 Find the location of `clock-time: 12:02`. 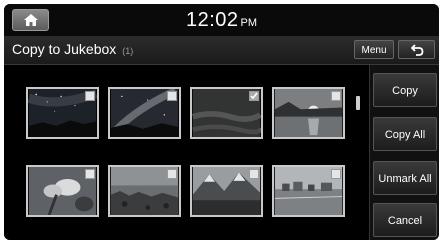

clock-time: 12:02 is located at coordinates (212, 20).